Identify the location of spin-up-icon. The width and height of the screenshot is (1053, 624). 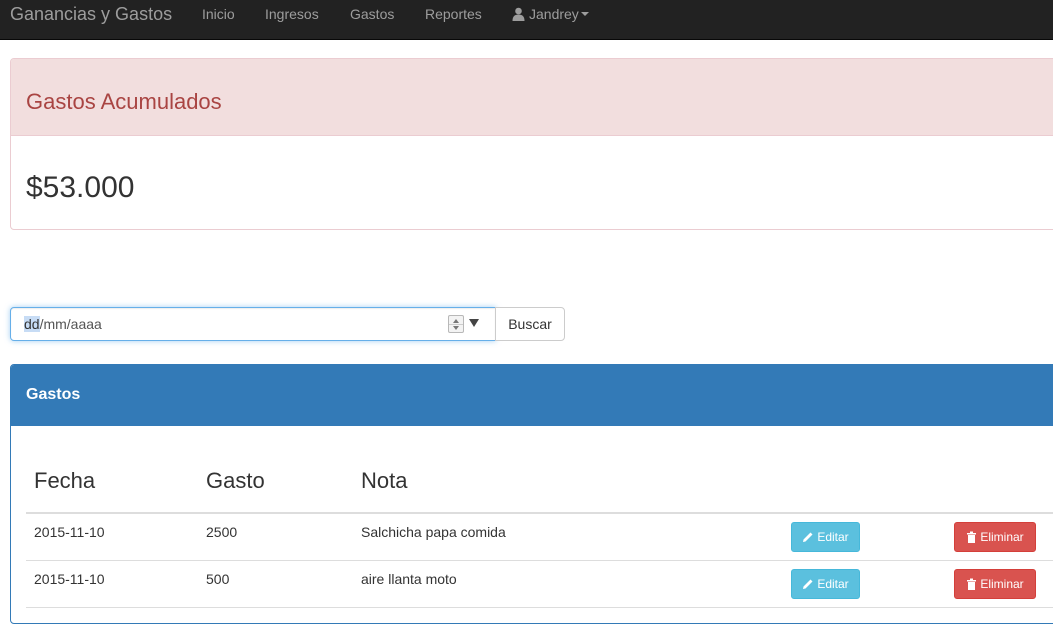
(456, 321).